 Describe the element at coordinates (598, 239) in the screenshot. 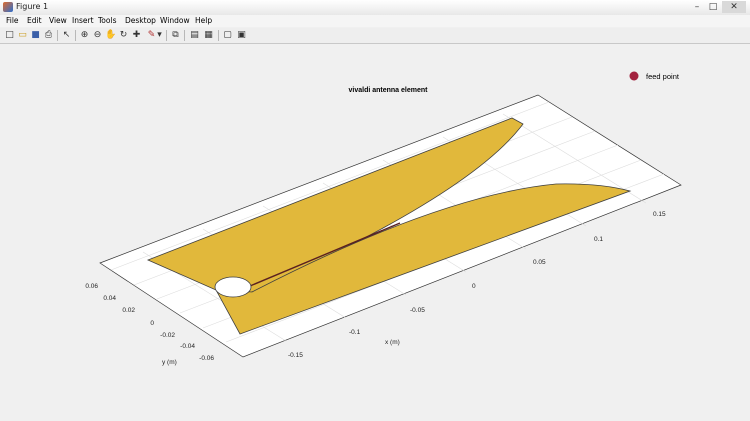

I see `x-tick-label: 0.1` at that location.